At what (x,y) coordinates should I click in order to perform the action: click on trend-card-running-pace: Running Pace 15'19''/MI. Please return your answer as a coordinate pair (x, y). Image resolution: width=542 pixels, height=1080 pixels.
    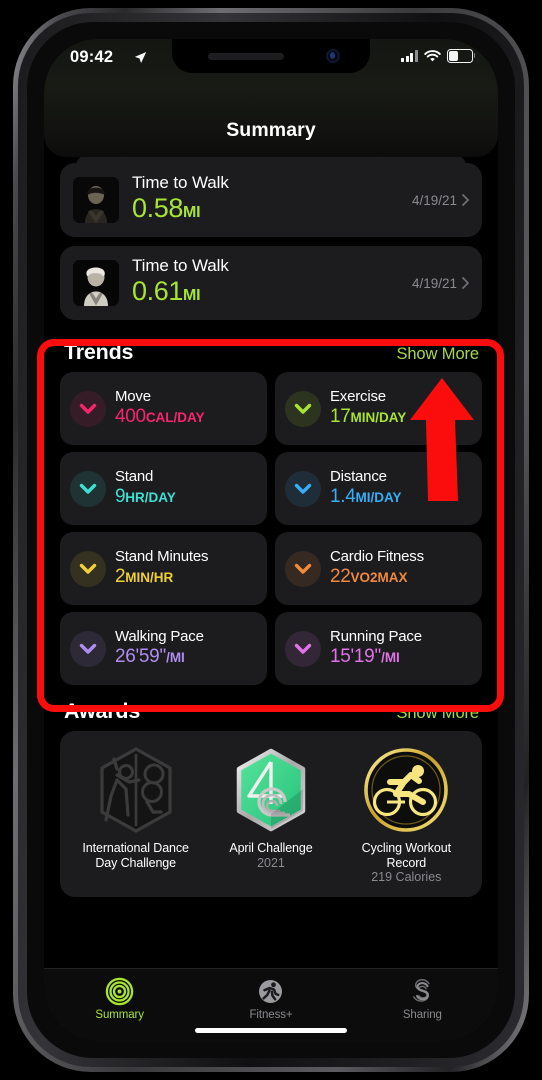
    Looking at the image, I should click on (378, 648).